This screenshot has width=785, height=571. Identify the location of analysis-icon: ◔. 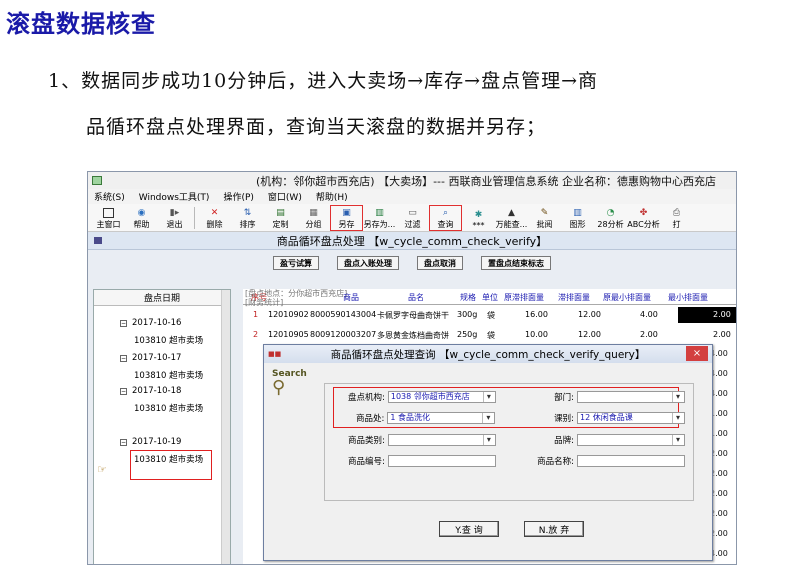
(610, 213).